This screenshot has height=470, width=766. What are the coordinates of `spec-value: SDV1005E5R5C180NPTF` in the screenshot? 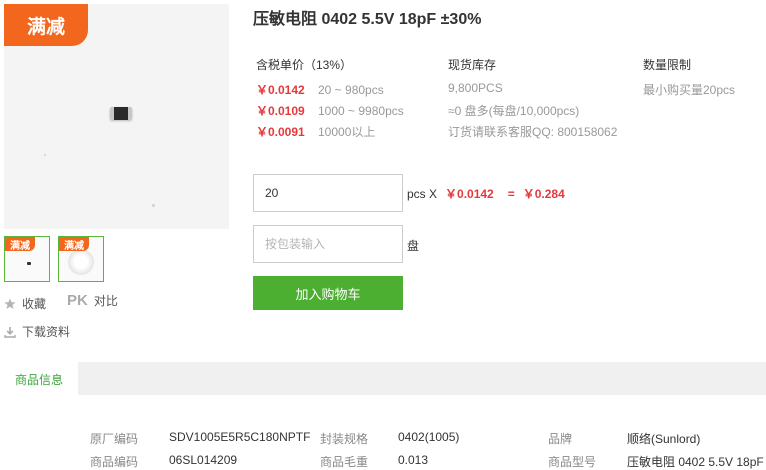 It's located at (240, 437).